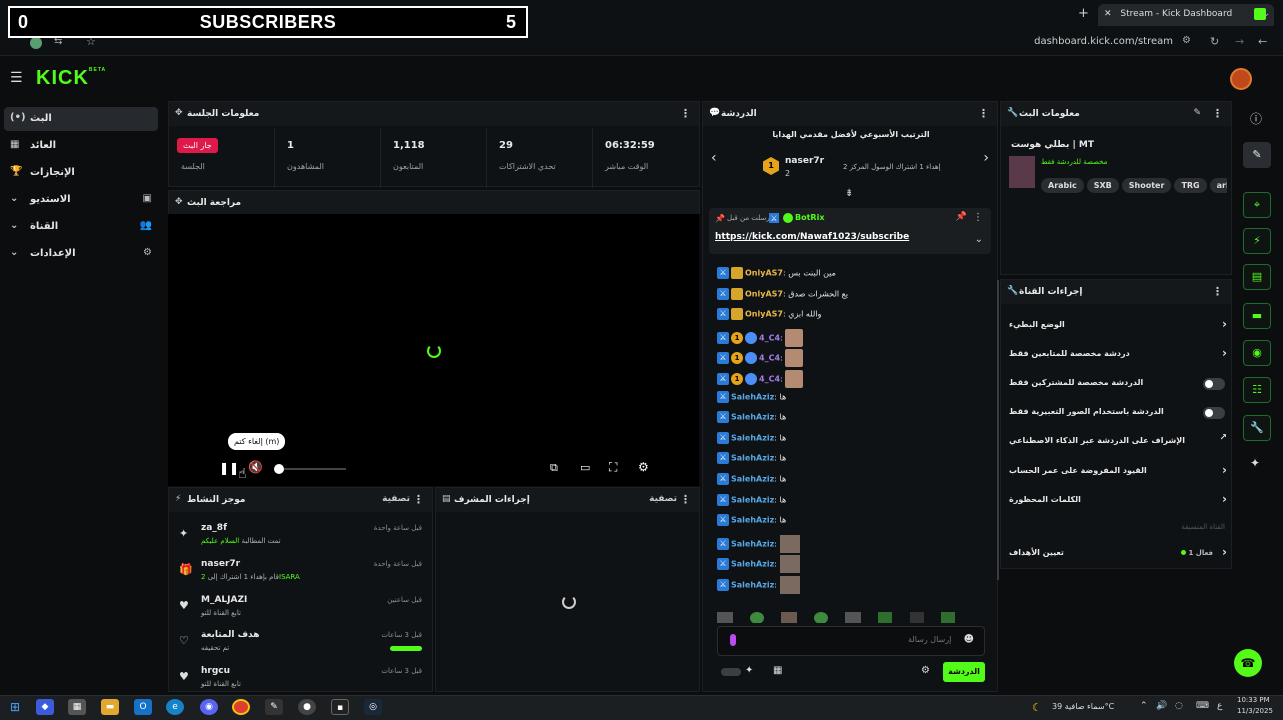  I want to click on app-icon: ✎, so click(274, 707).